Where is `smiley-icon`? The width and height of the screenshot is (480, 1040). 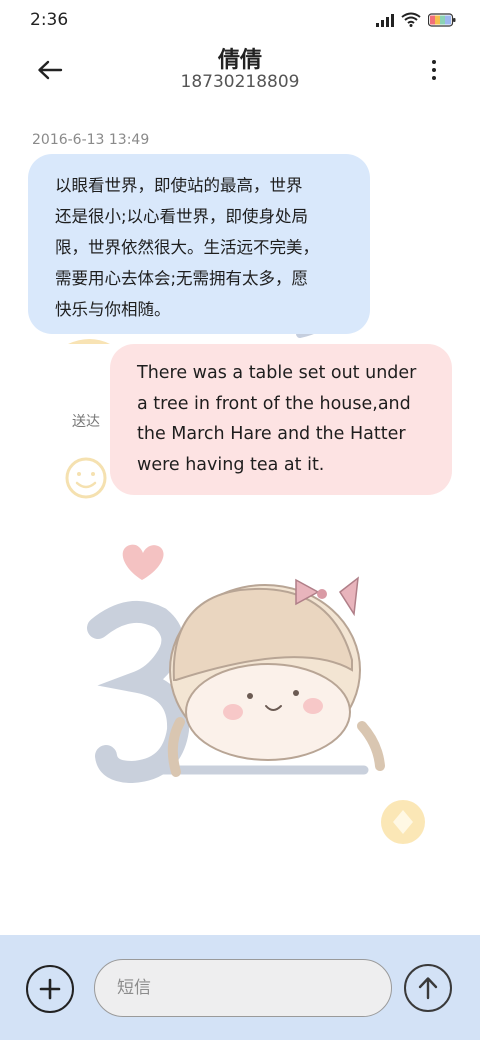 smiley-icon is located at coordinates (86, 478).